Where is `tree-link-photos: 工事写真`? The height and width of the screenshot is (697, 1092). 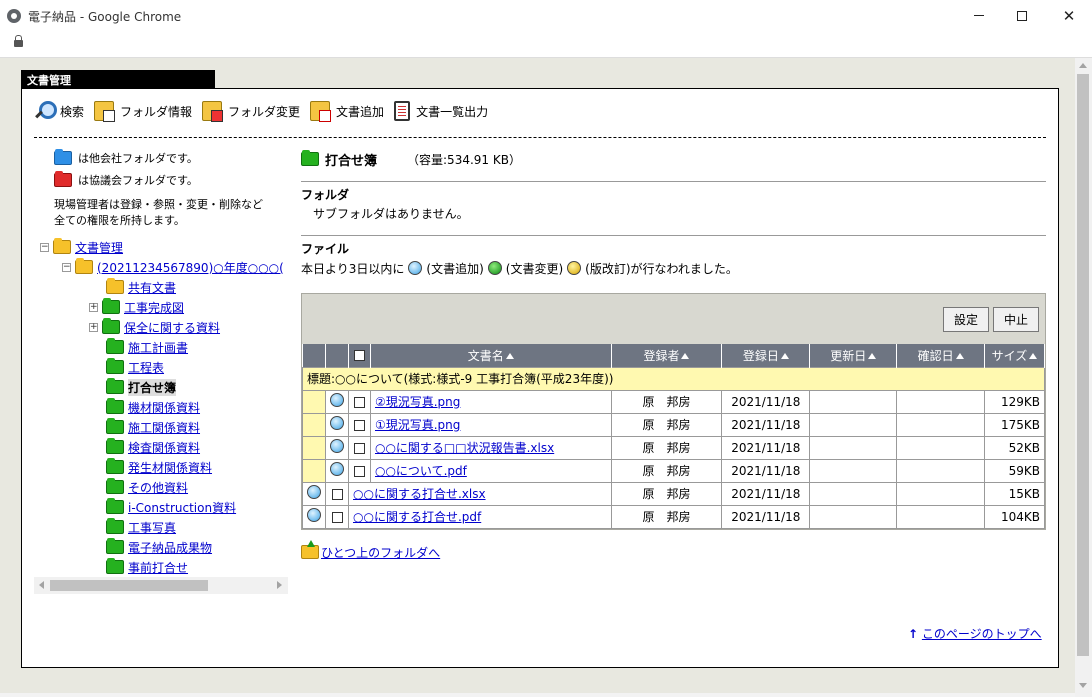 tree-link-photos: 工事写真 is located at coordinates (152, 527).